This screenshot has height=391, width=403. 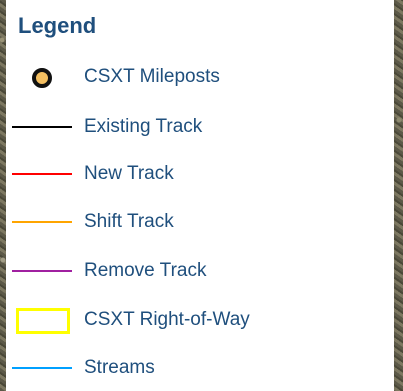 I want to click on legend-item-csxt-mileposts: CSXT Mileposts, so click(x=196, y=77).